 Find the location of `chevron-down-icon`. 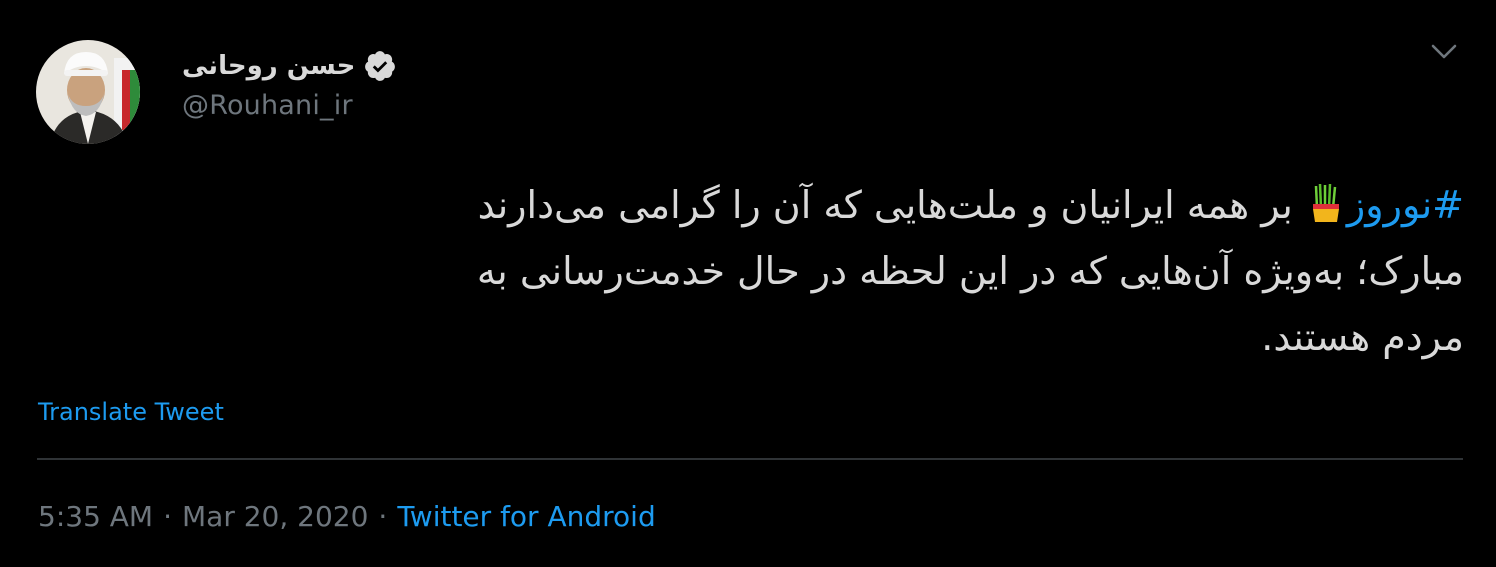

chevron-down-icon is located at coordinates (1444, 51).